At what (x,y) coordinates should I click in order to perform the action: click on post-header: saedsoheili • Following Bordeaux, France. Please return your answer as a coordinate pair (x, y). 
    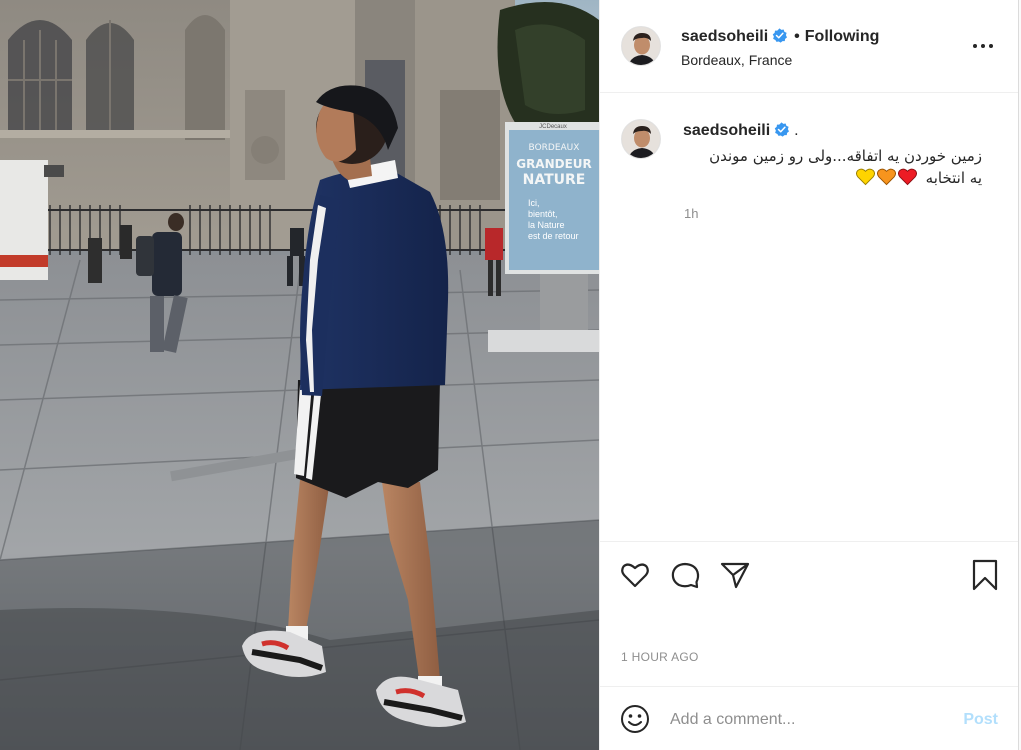
    Looking at the image, I should click on (809, 46).